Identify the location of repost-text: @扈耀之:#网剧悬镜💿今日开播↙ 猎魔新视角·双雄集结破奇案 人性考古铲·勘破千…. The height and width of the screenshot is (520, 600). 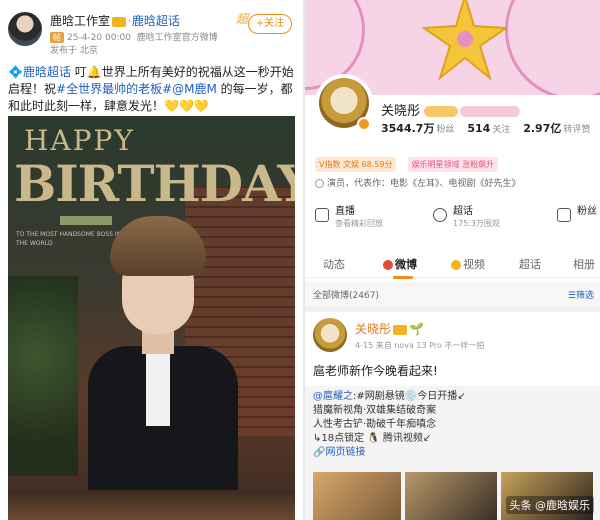
(389, 424).